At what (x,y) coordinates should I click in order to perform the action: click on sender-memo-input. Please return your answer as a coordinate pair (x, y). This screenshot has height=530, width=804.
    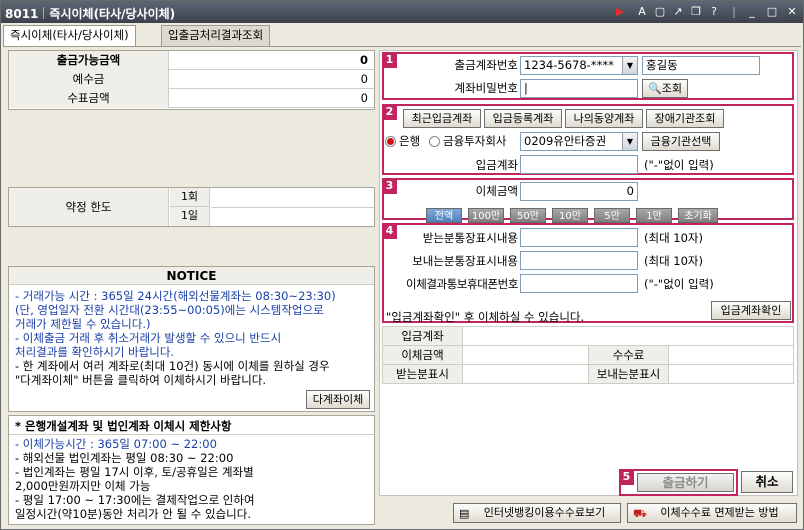
    Looking at the image, I should click on (579, 260).